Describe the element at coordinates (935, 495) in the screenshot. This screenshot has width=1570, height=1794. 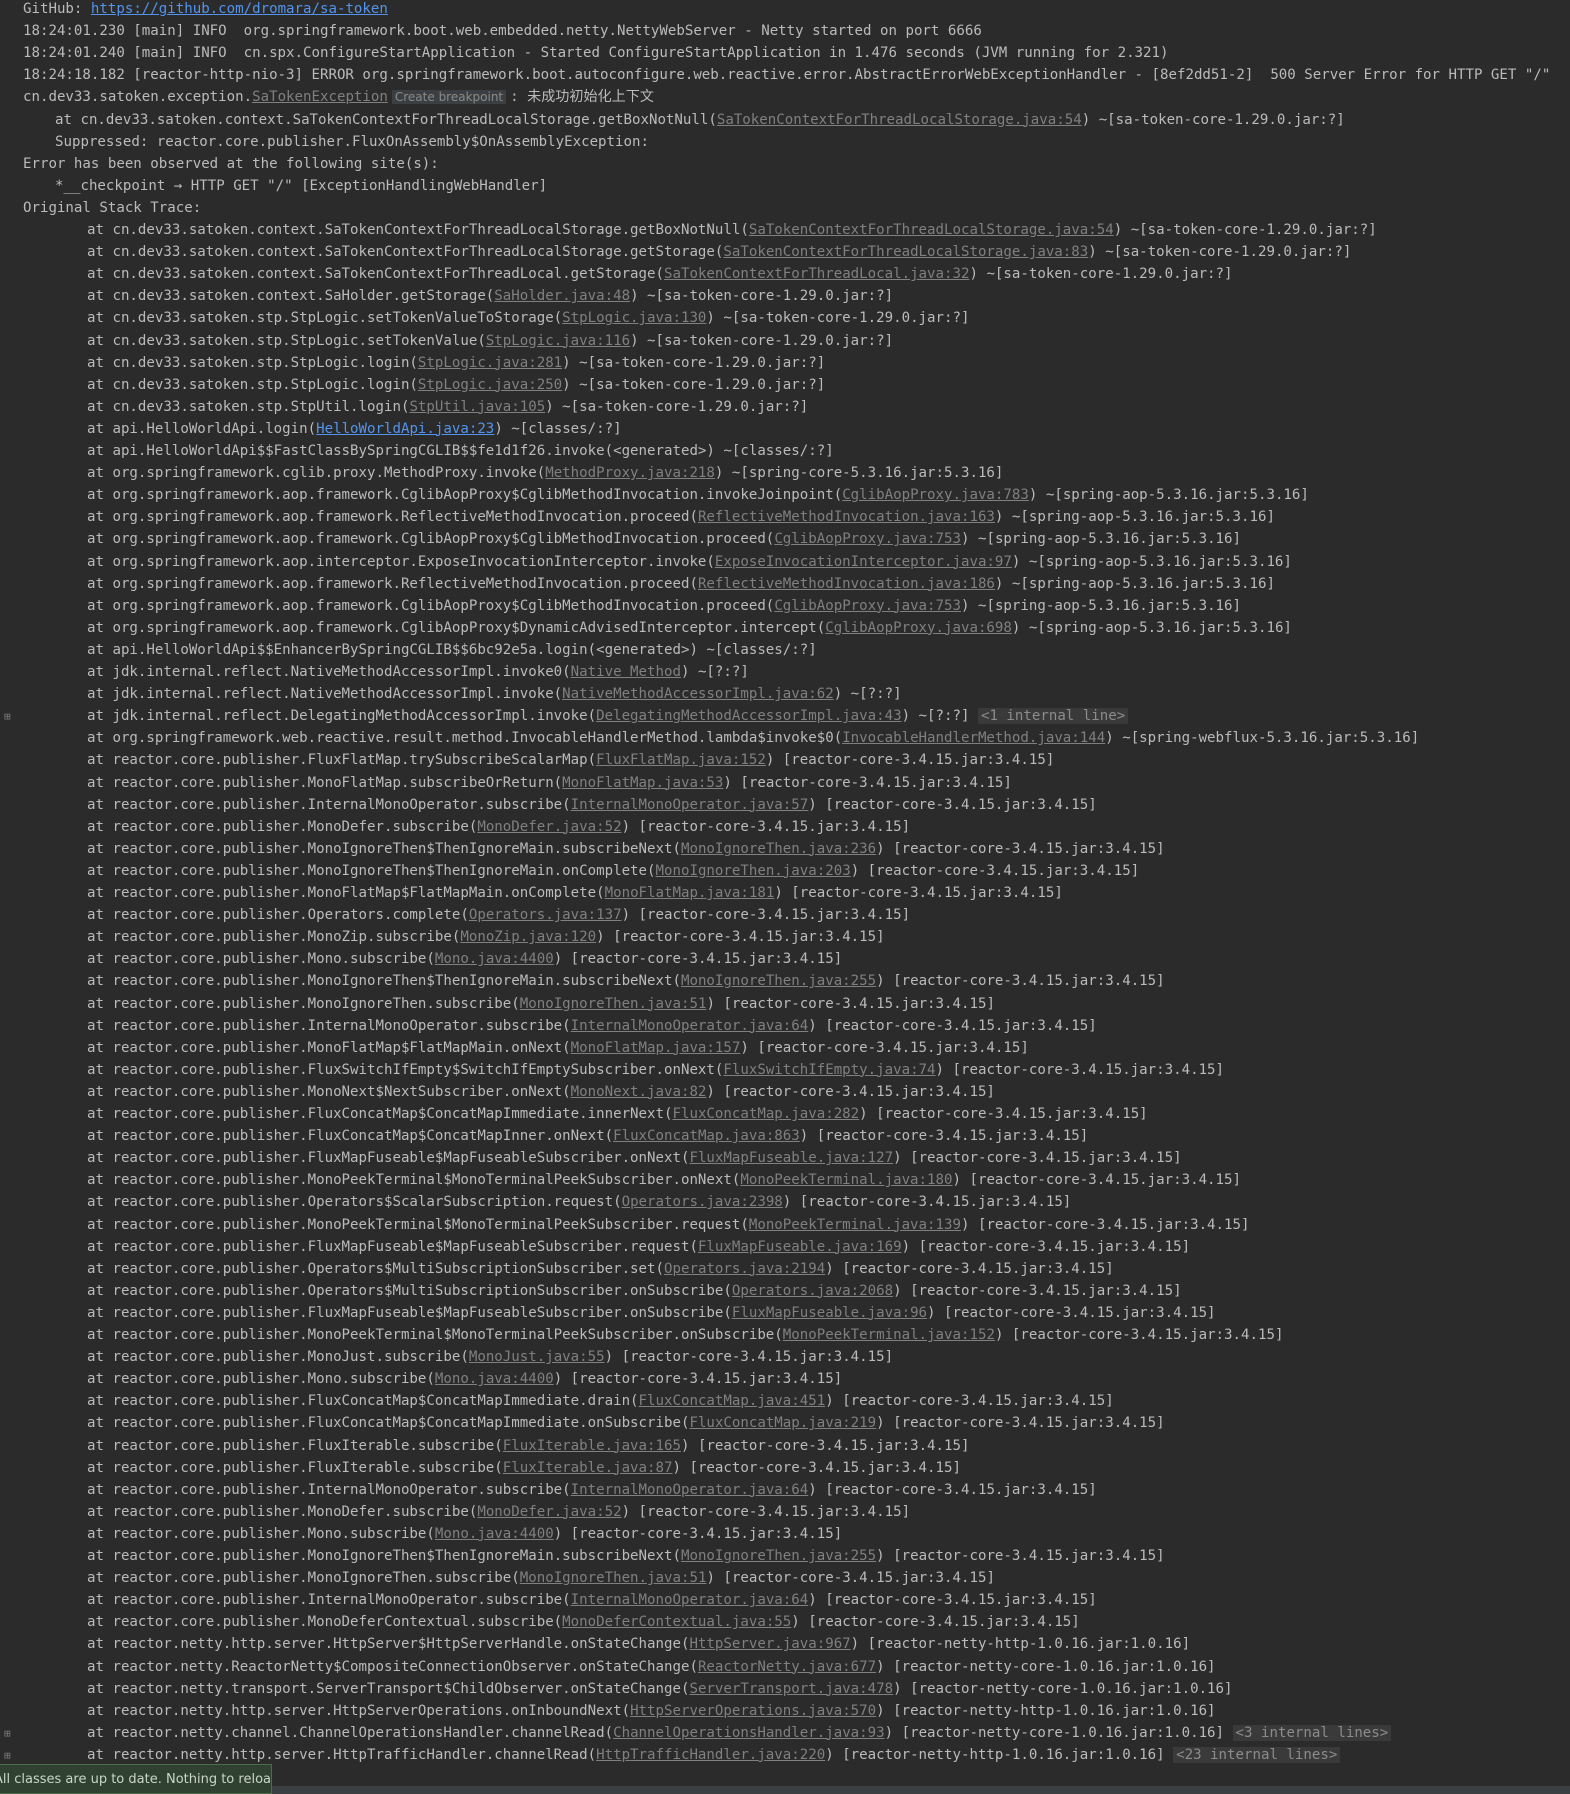
I see `source-file-link: CglibAopProxy.java:783` at that location.